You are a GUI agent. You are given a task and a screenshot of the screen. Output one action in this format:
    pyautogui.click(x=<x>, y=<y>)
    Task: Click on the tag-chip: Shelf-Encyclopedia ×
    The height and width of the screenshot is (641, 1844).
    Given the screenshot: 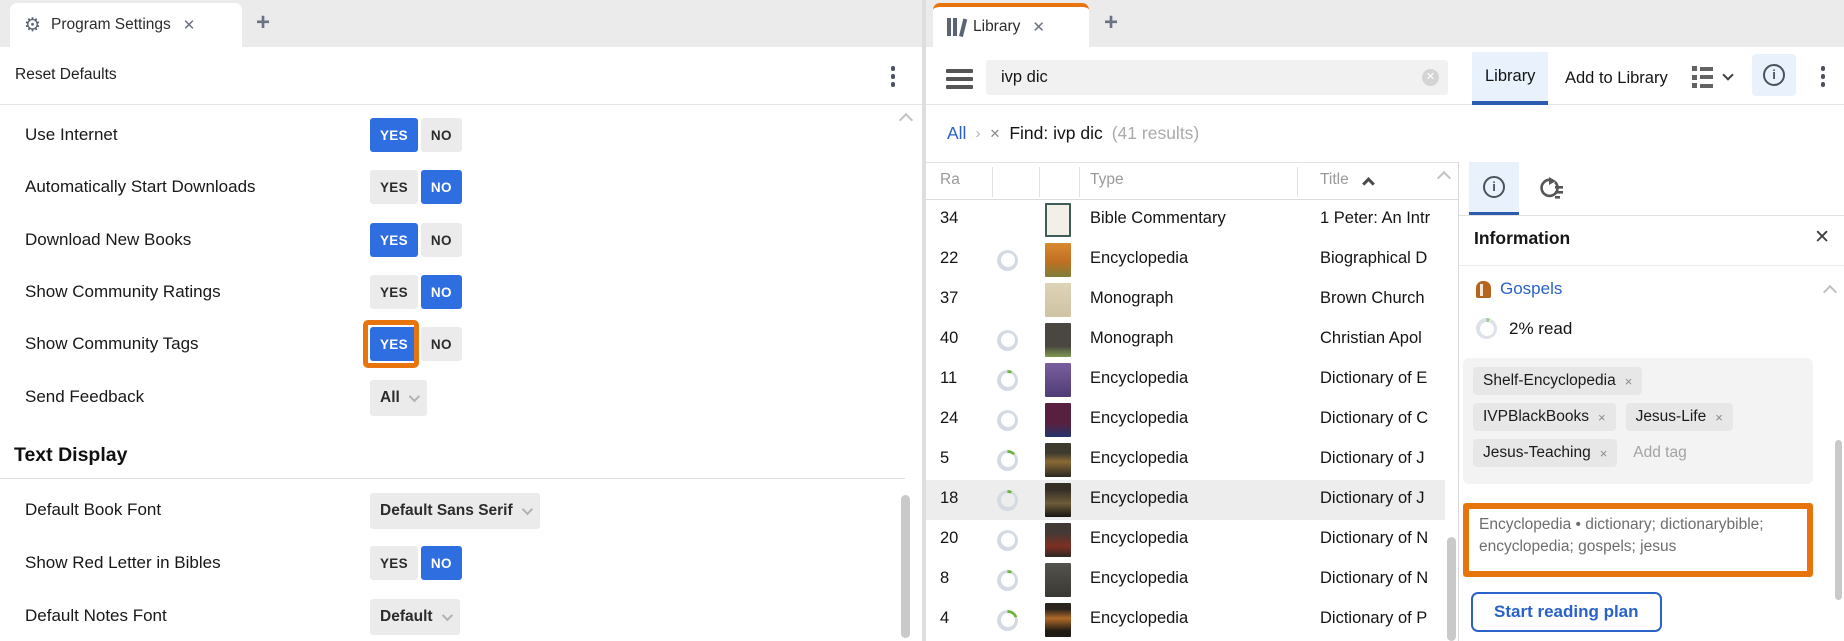 What is the action you would take?
    pyautogui.click(x=1558, y=381)
    